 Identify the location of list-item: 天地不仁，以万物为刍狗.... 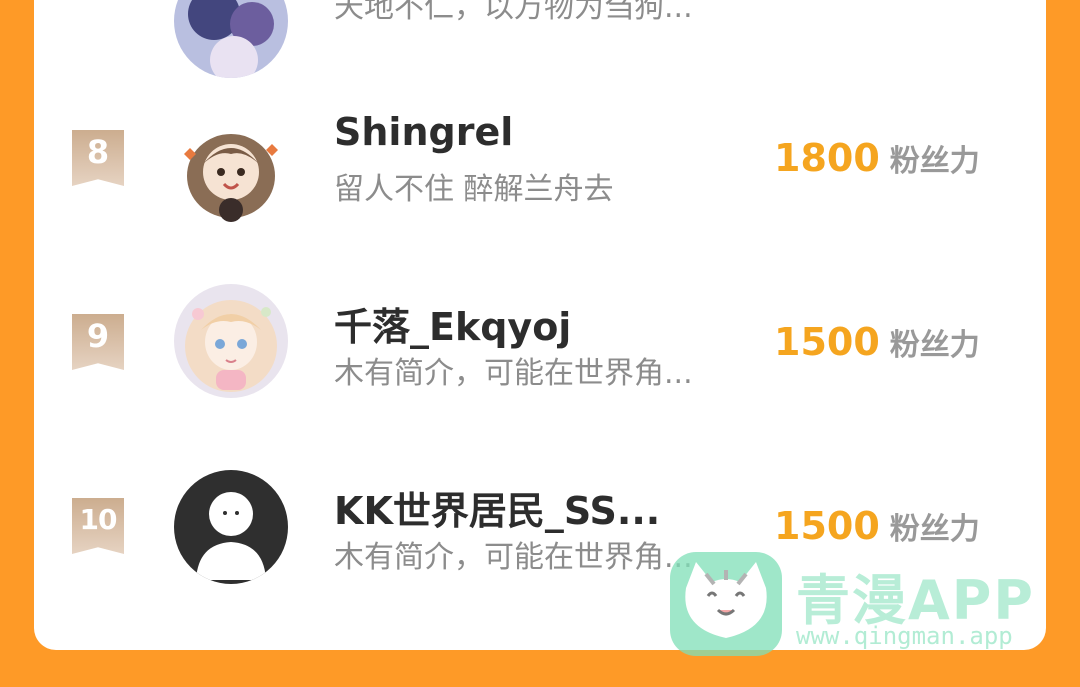
(540, 39).